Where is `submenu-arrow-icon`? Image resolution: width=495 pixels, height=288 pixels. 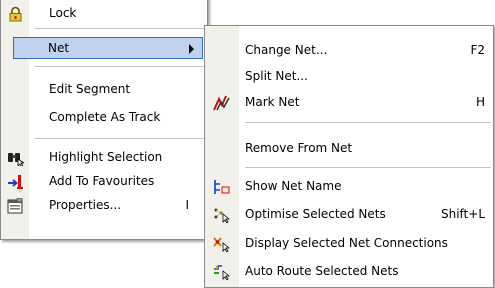
submenu-arrow-icon is located at coordinates (191, 49).